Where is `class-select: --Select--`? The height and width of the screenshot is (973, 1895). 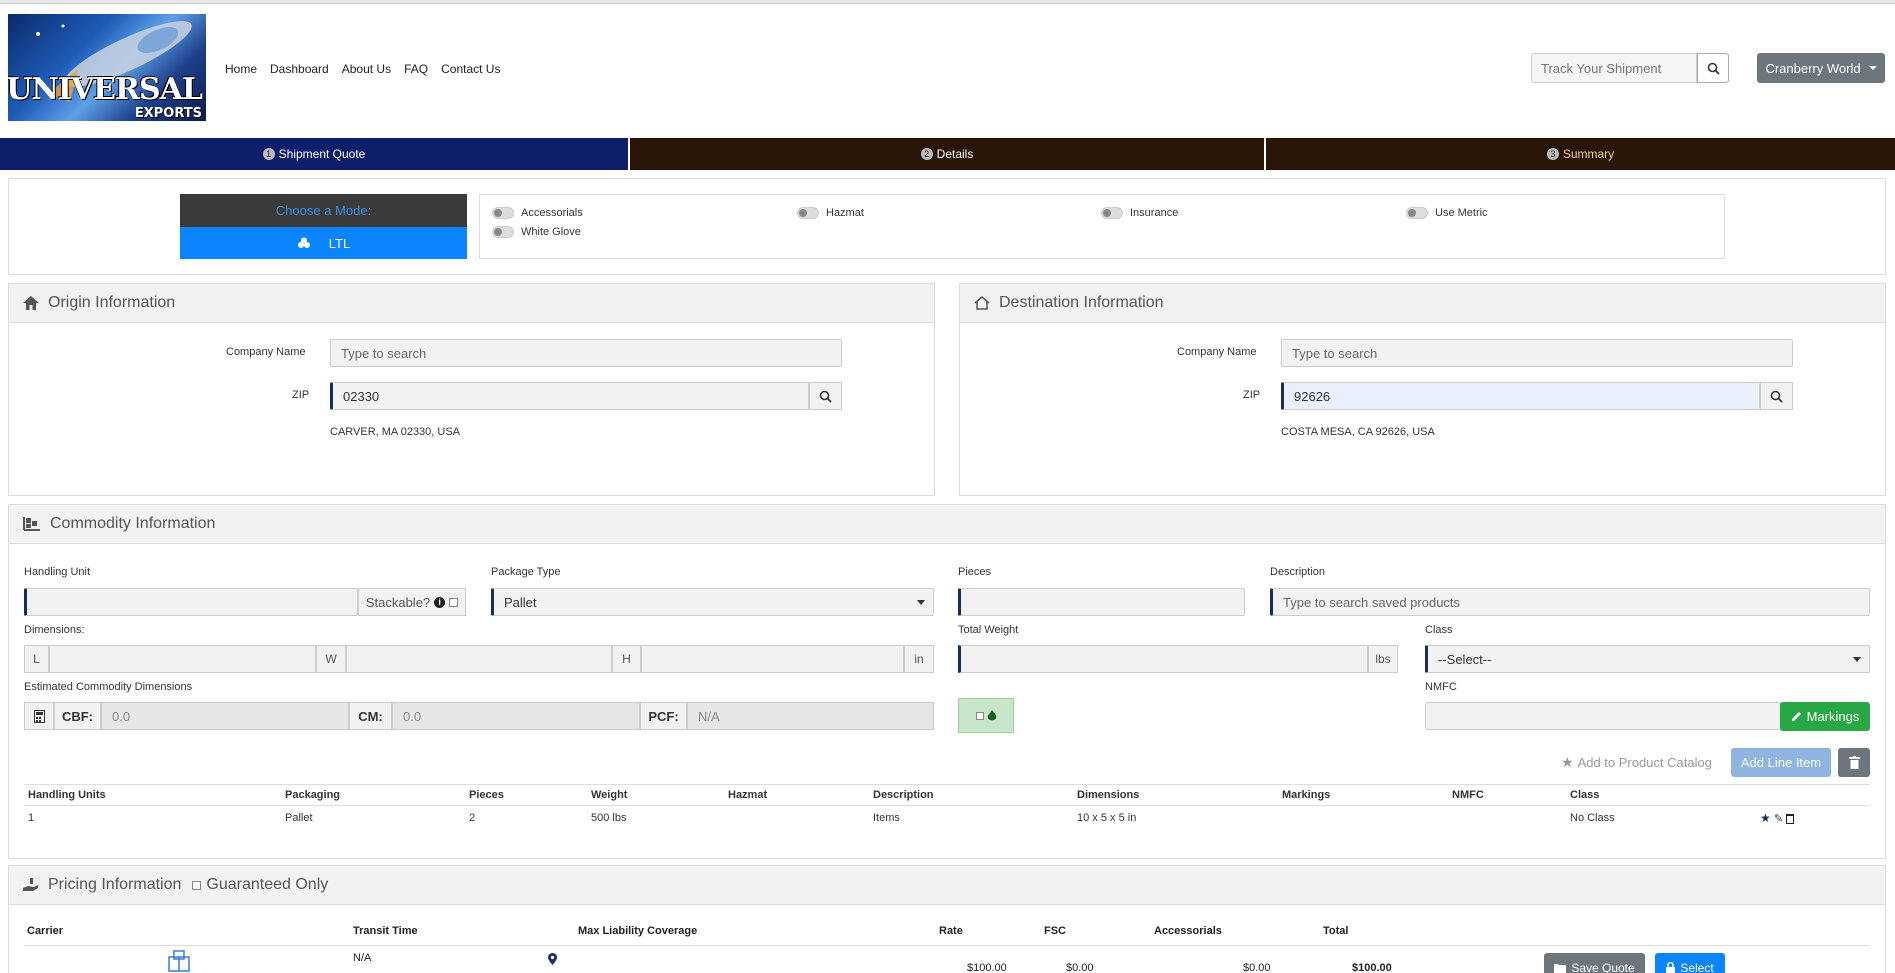
class-select: --Select-- is located at coordinates (1647, 659).